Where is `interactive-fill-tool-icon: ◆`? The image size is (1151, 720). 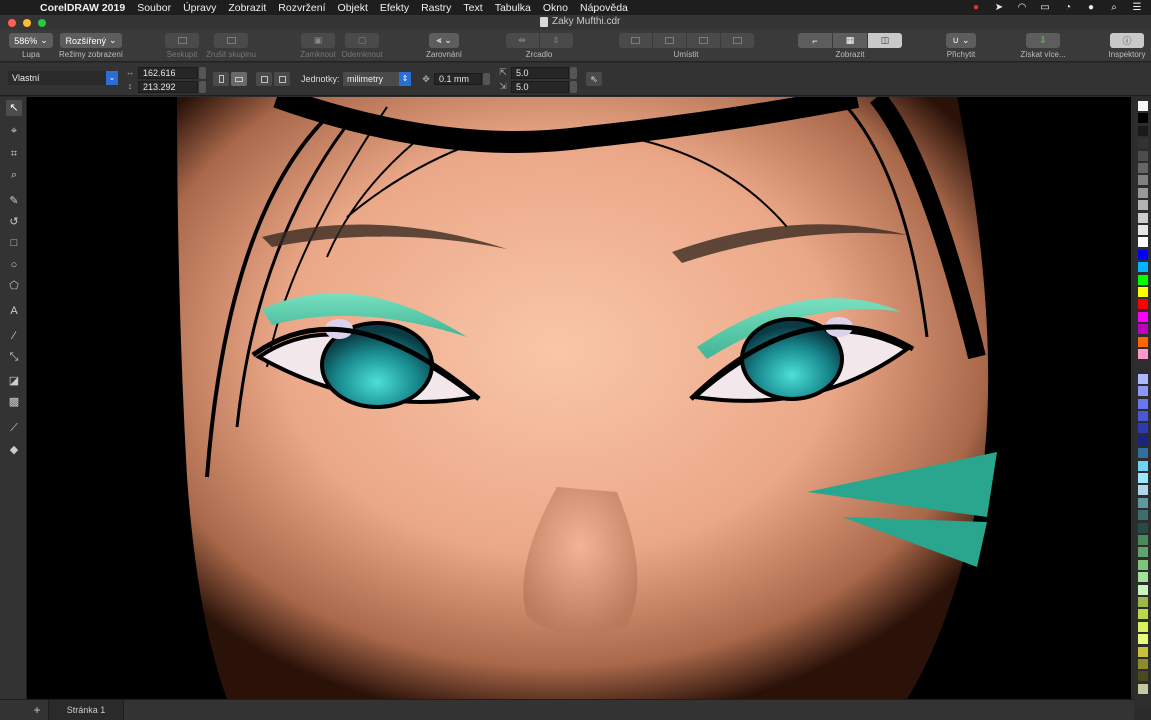 interactive-fill-tool-icon: ◆ is located at coordinates (14, 450).